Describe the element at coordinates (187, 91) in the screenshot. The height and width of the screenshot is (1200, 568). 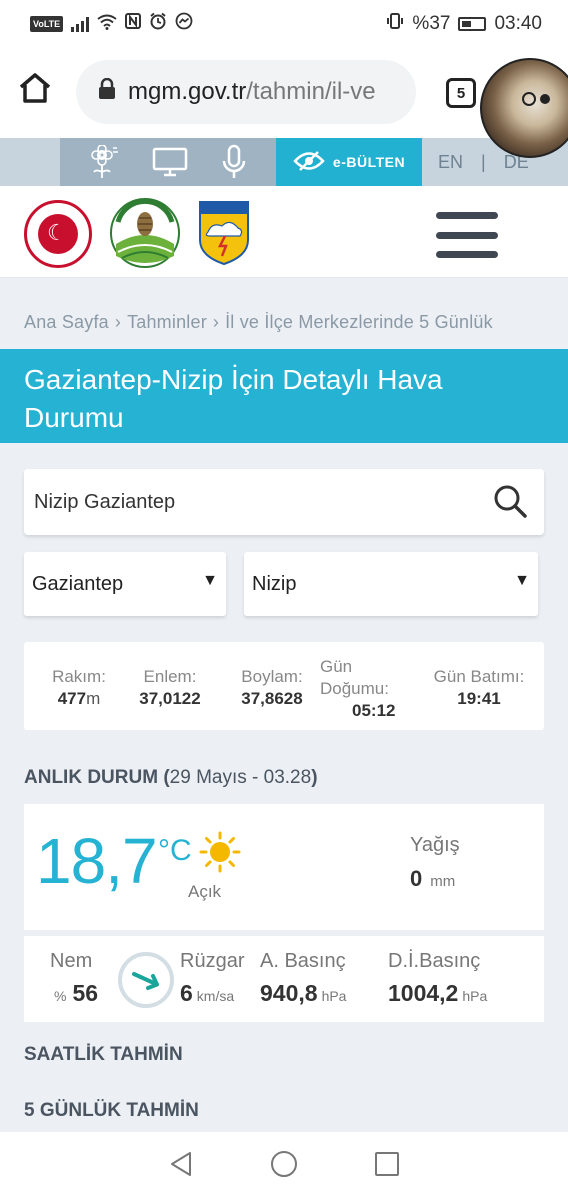
I see `url-domain: mgm.gov.tr` at that location.